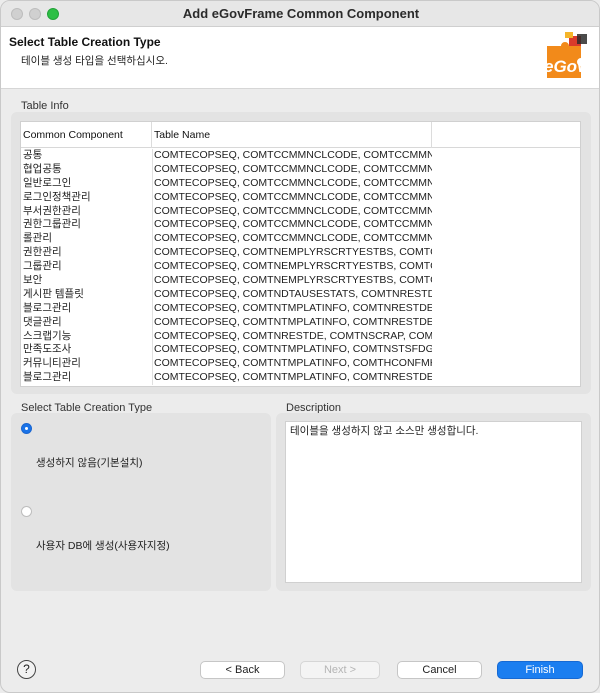 This screenshot has width=600, height=693. I want to click on table-header: Common Component Table Name, so click(300, 135).